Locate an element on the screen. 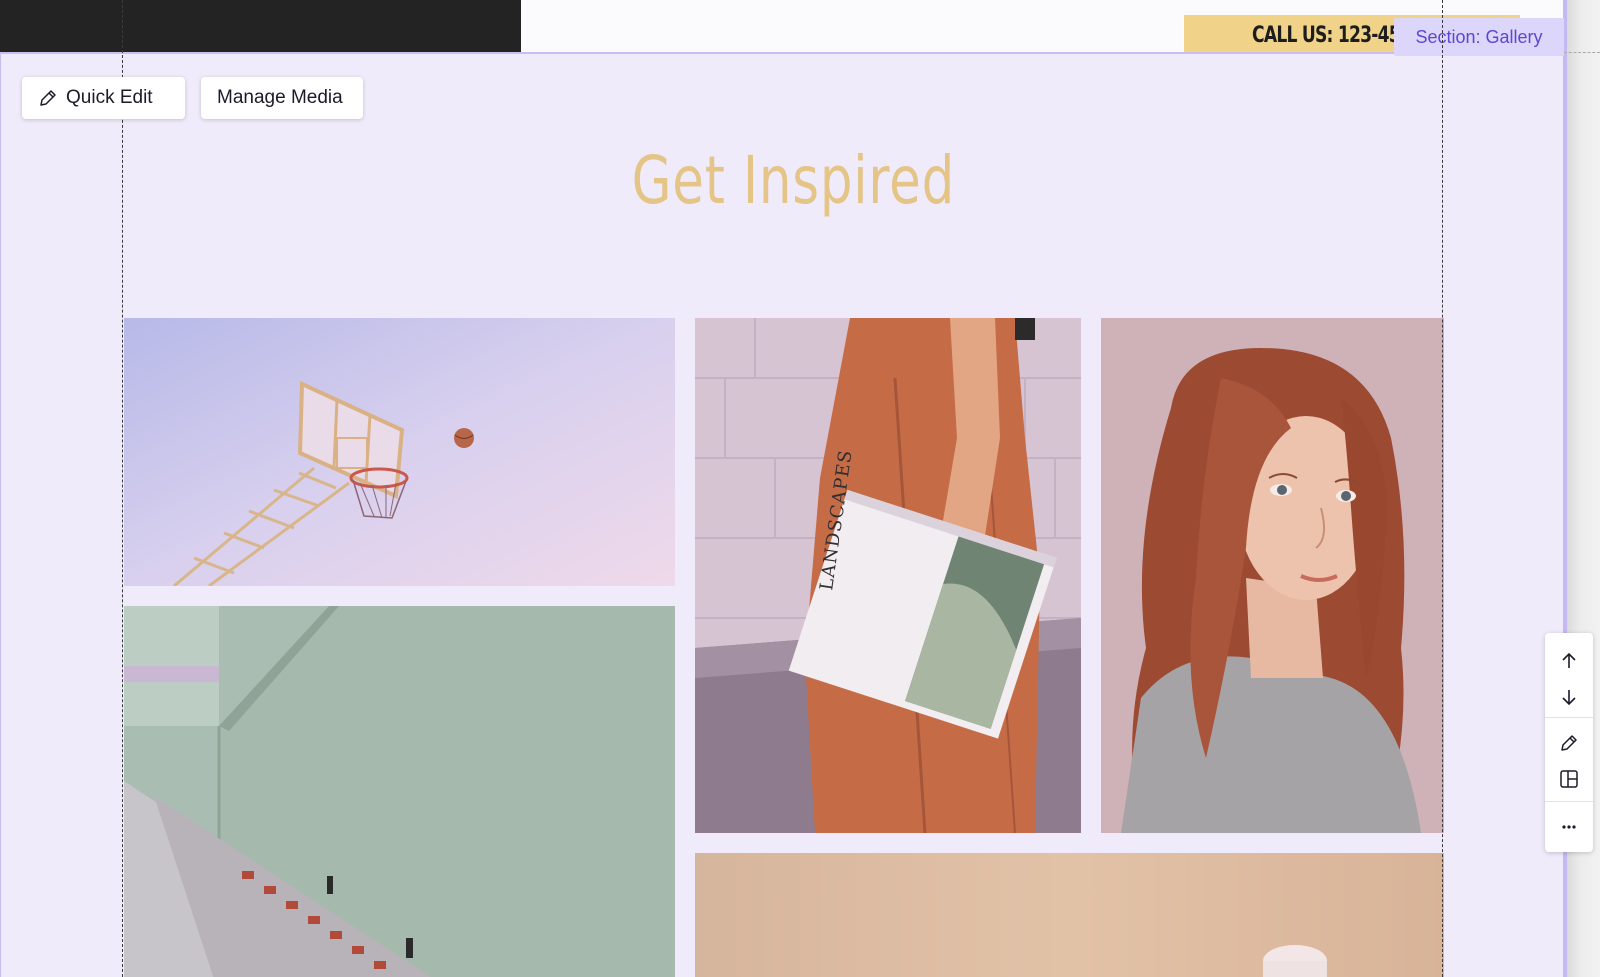  red-haired-woman-portrait-image is located at coordinates (1272, 575).